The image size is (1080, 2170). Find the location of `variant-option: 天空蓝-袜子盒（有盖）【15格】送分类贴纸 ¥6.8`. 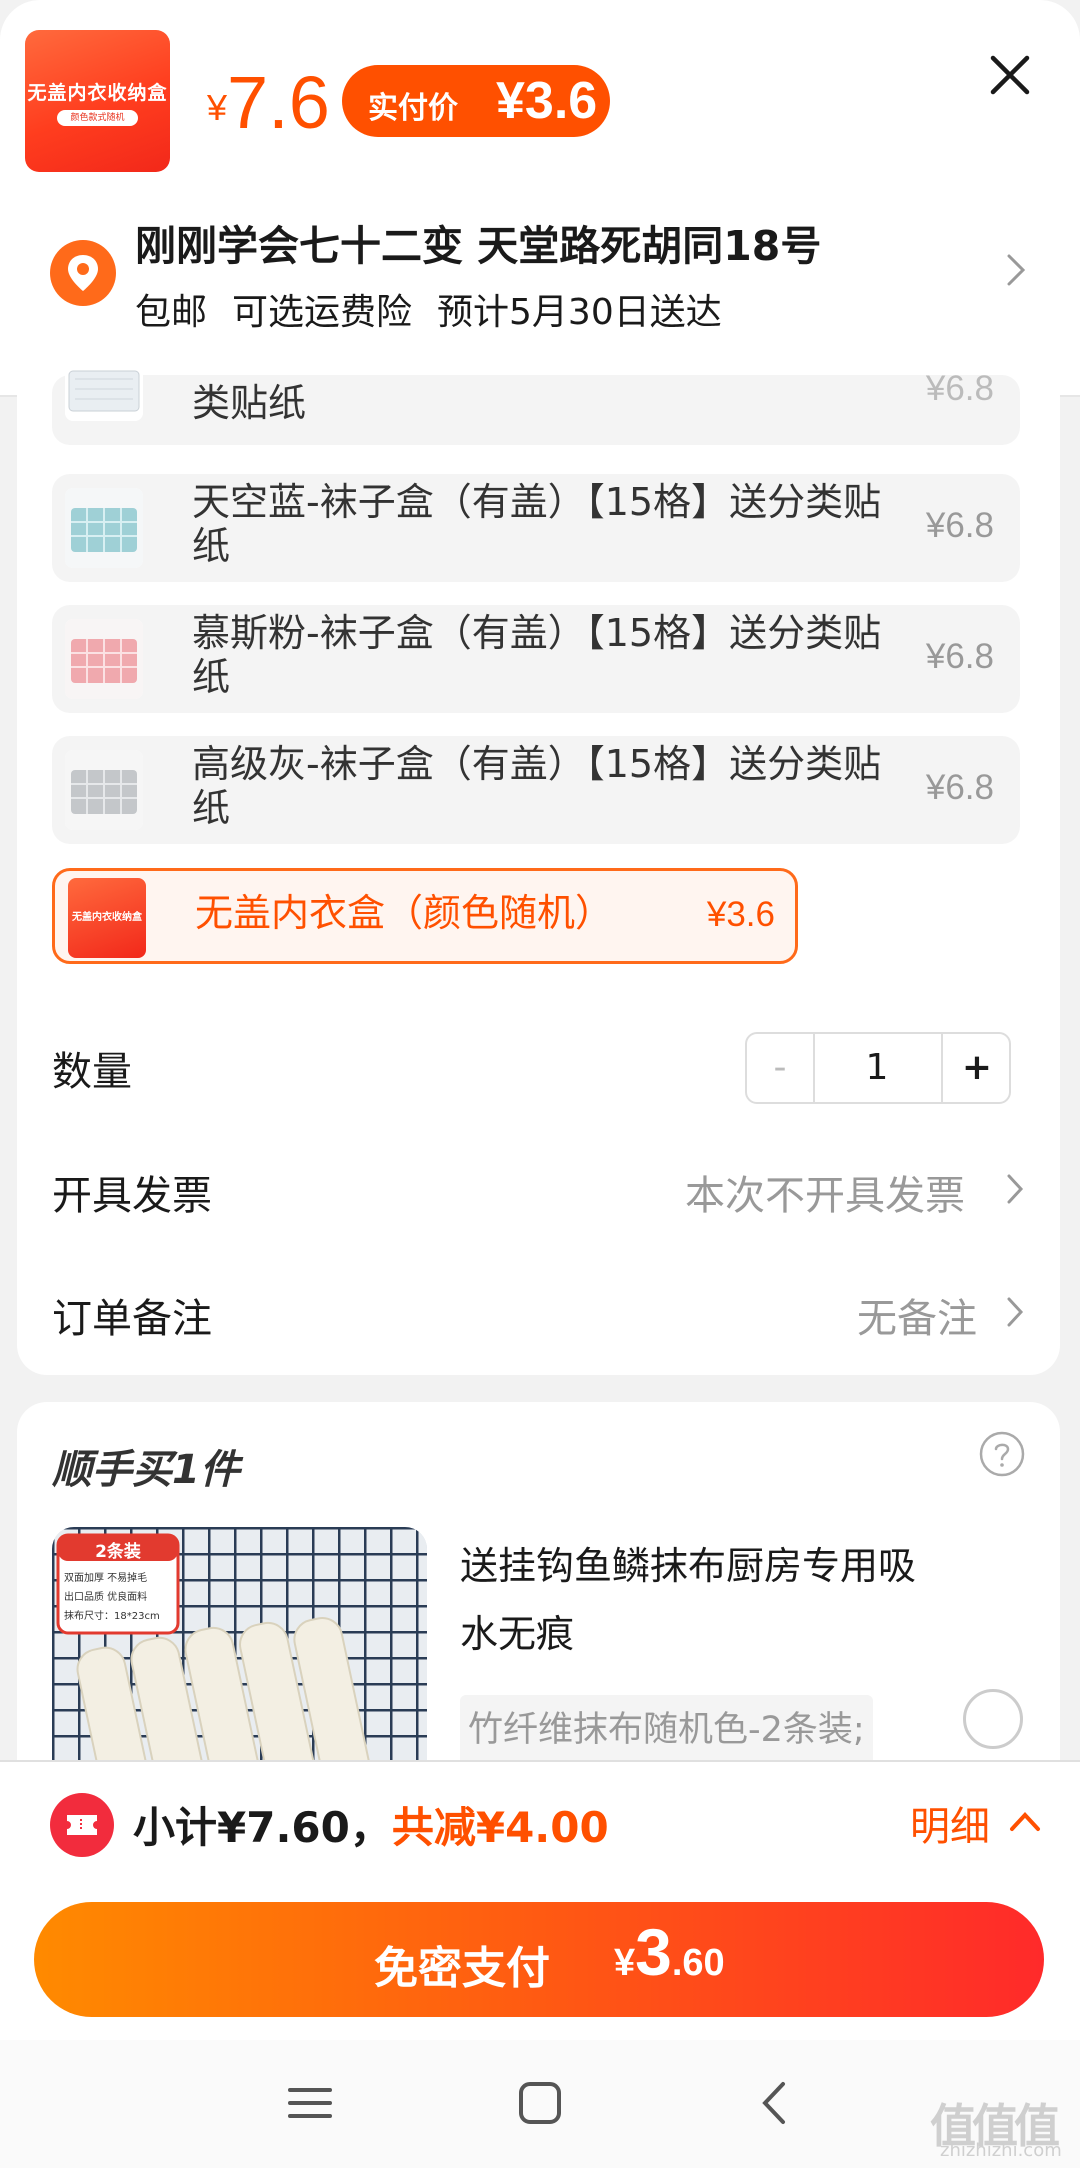

variant-option: 天空蓝-袜子盒（有盖）【15格】送分类贴纸 ¥6.8 is located at coordinates (536, 528).